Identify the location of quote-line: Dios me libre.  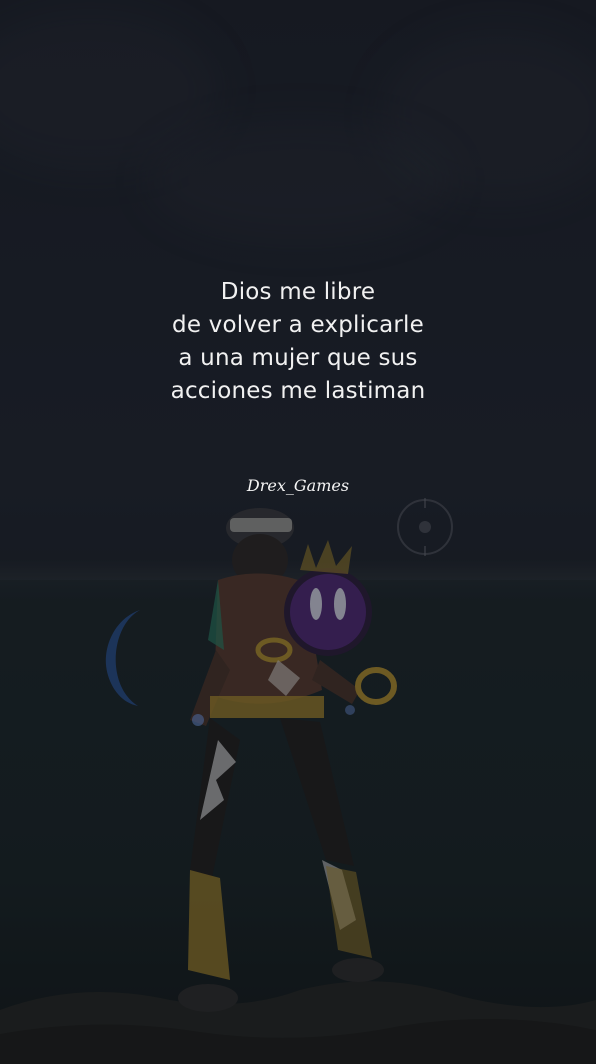
(298, 292).